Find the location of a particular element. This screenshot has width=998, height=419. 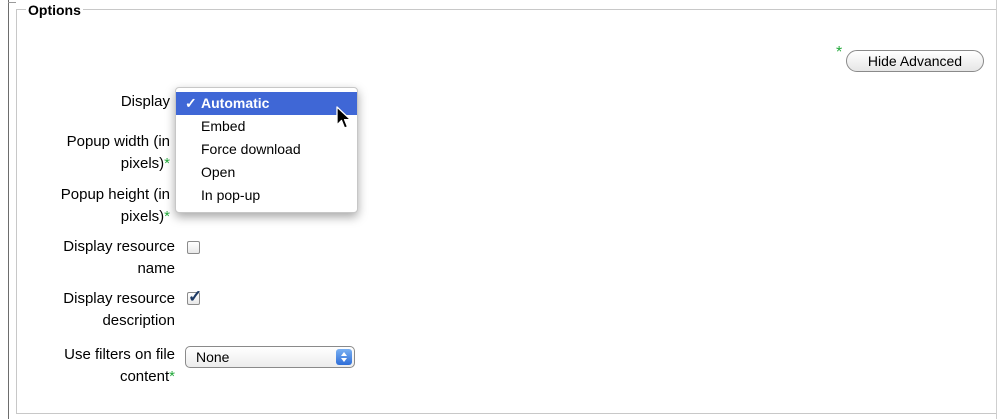

display-label-text: Display is located at coordinates (145, 101).